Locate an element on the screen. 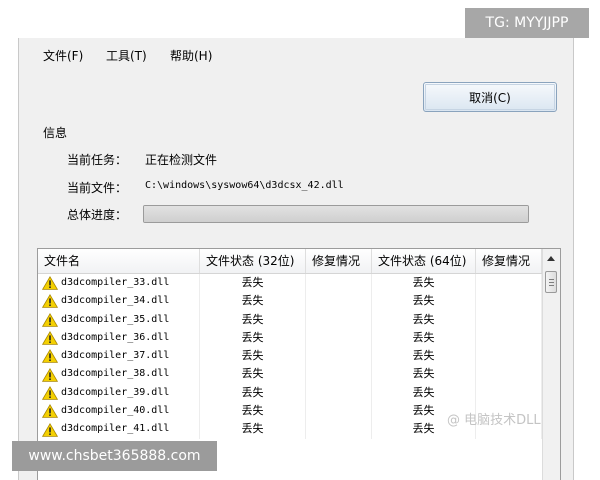 This screenshot has height=480, width=600. filename-text: d3dcompiler_40.dll is located at coordinates (115, 411).